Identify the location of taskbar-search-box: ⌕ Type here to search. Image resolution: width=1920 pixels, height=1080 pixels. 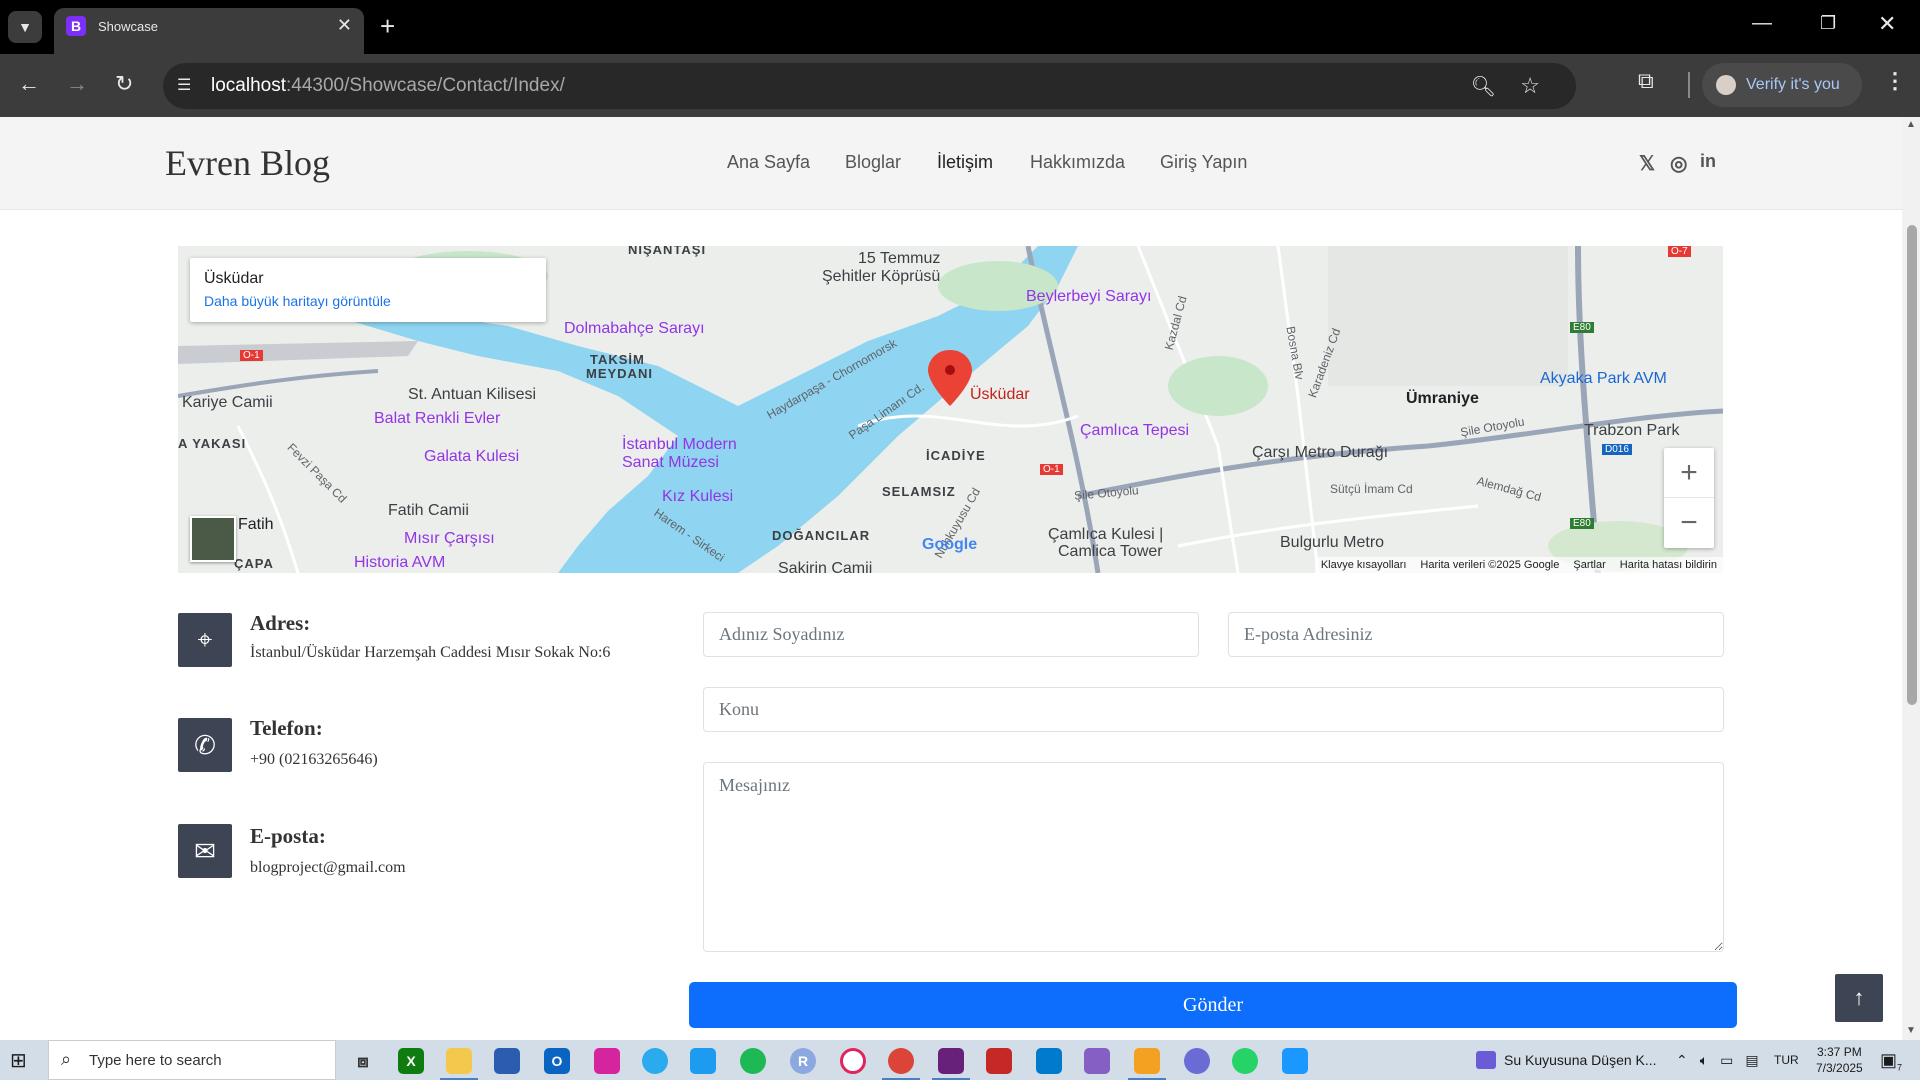
(192, 1060).